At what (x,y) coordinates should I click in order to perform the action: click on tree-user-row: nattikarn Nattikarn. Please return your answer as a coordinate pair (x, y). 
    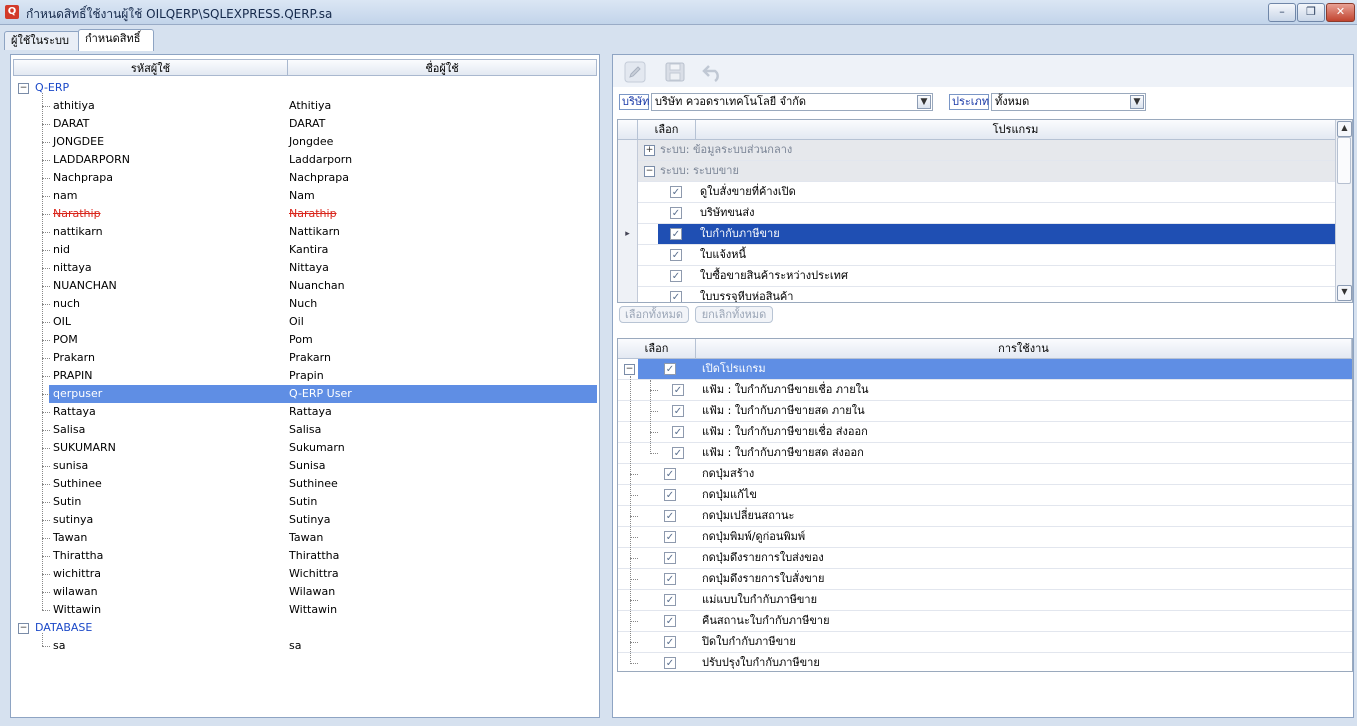
    Looking at the image, I should click on (305, 232).